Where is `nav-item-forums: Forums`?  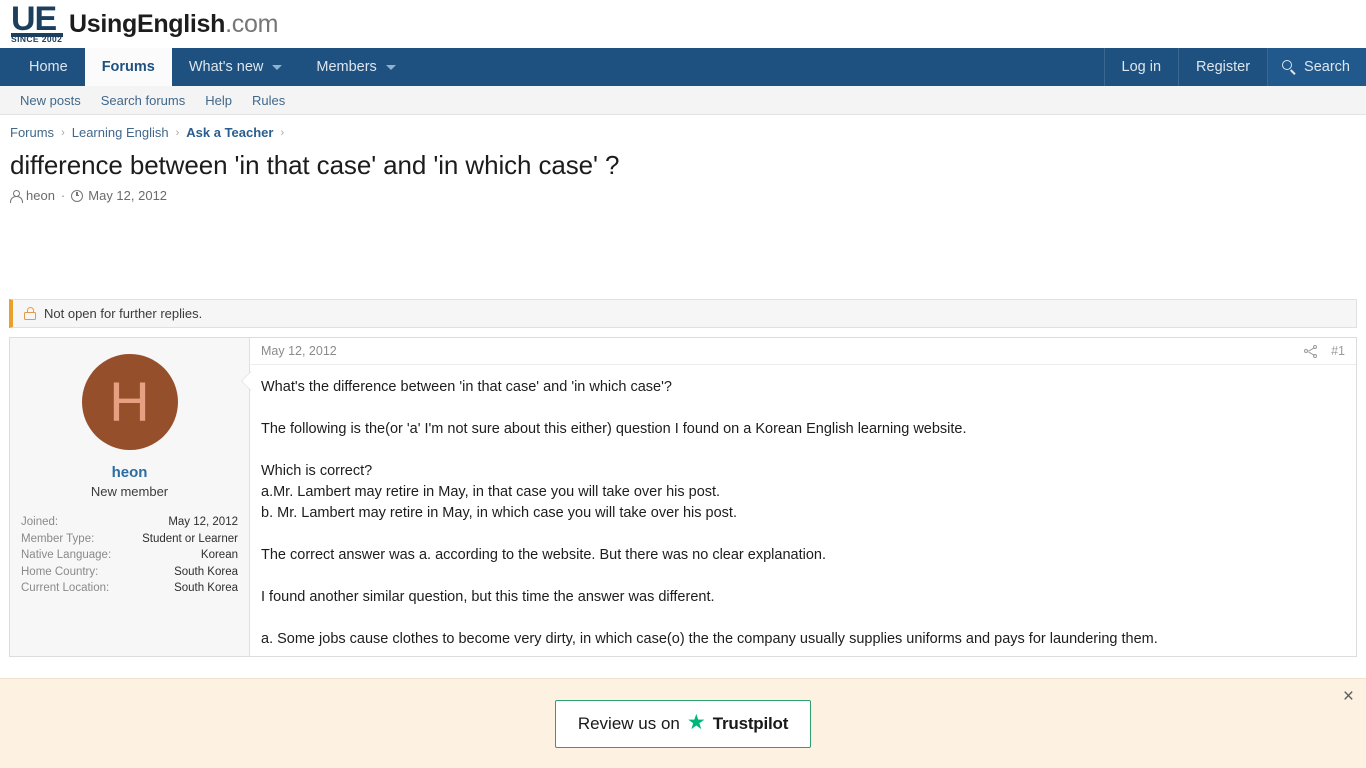
nav-item-forums: Forums is located at coordinates (128, 67).